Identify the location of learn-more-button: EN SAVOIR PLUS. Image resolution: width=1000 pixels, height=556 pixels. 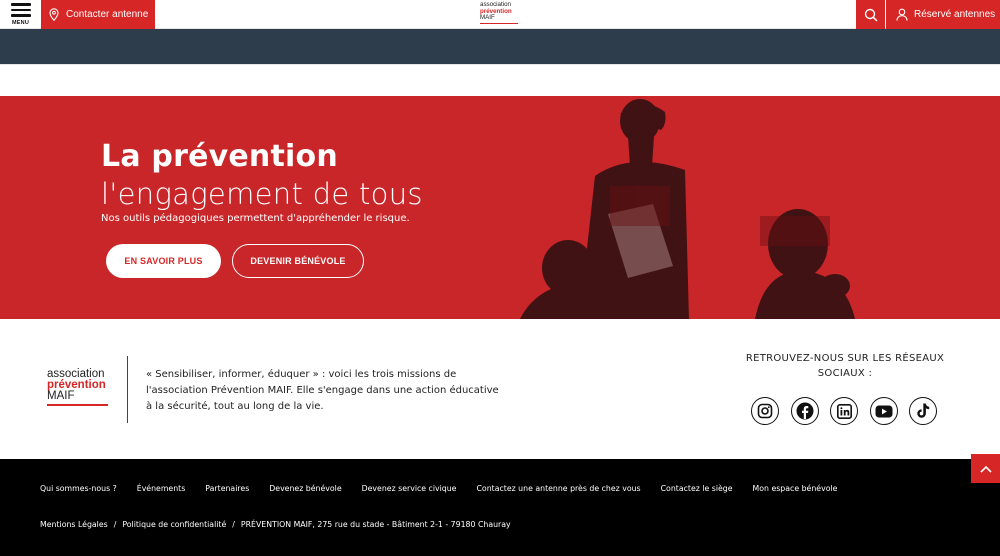
(163, 261).